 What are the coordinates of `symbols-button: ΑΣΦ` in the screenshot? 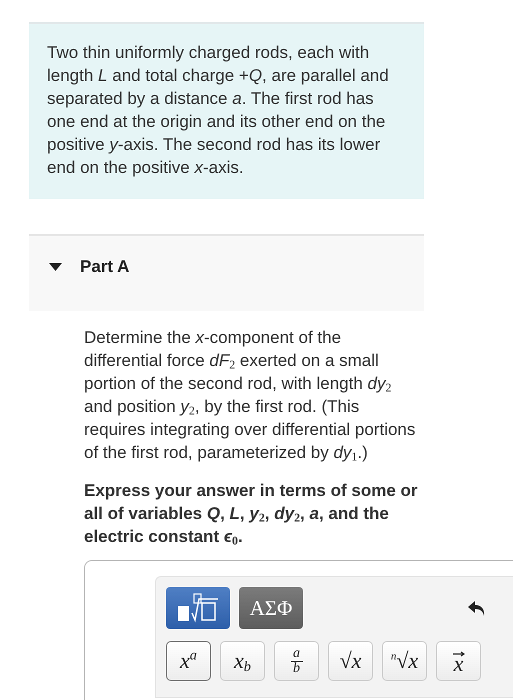 It's located at (271, 608).